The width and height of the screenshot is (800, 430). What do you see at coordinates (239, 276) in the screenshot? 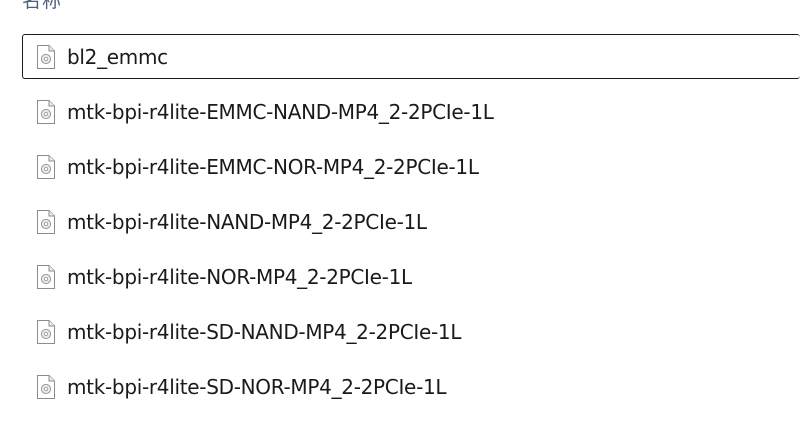
I see `file-name: mtk-bpi-r4lite-NOR-MP4_2-2PCIe-1L` at bounding box center [239, 276].